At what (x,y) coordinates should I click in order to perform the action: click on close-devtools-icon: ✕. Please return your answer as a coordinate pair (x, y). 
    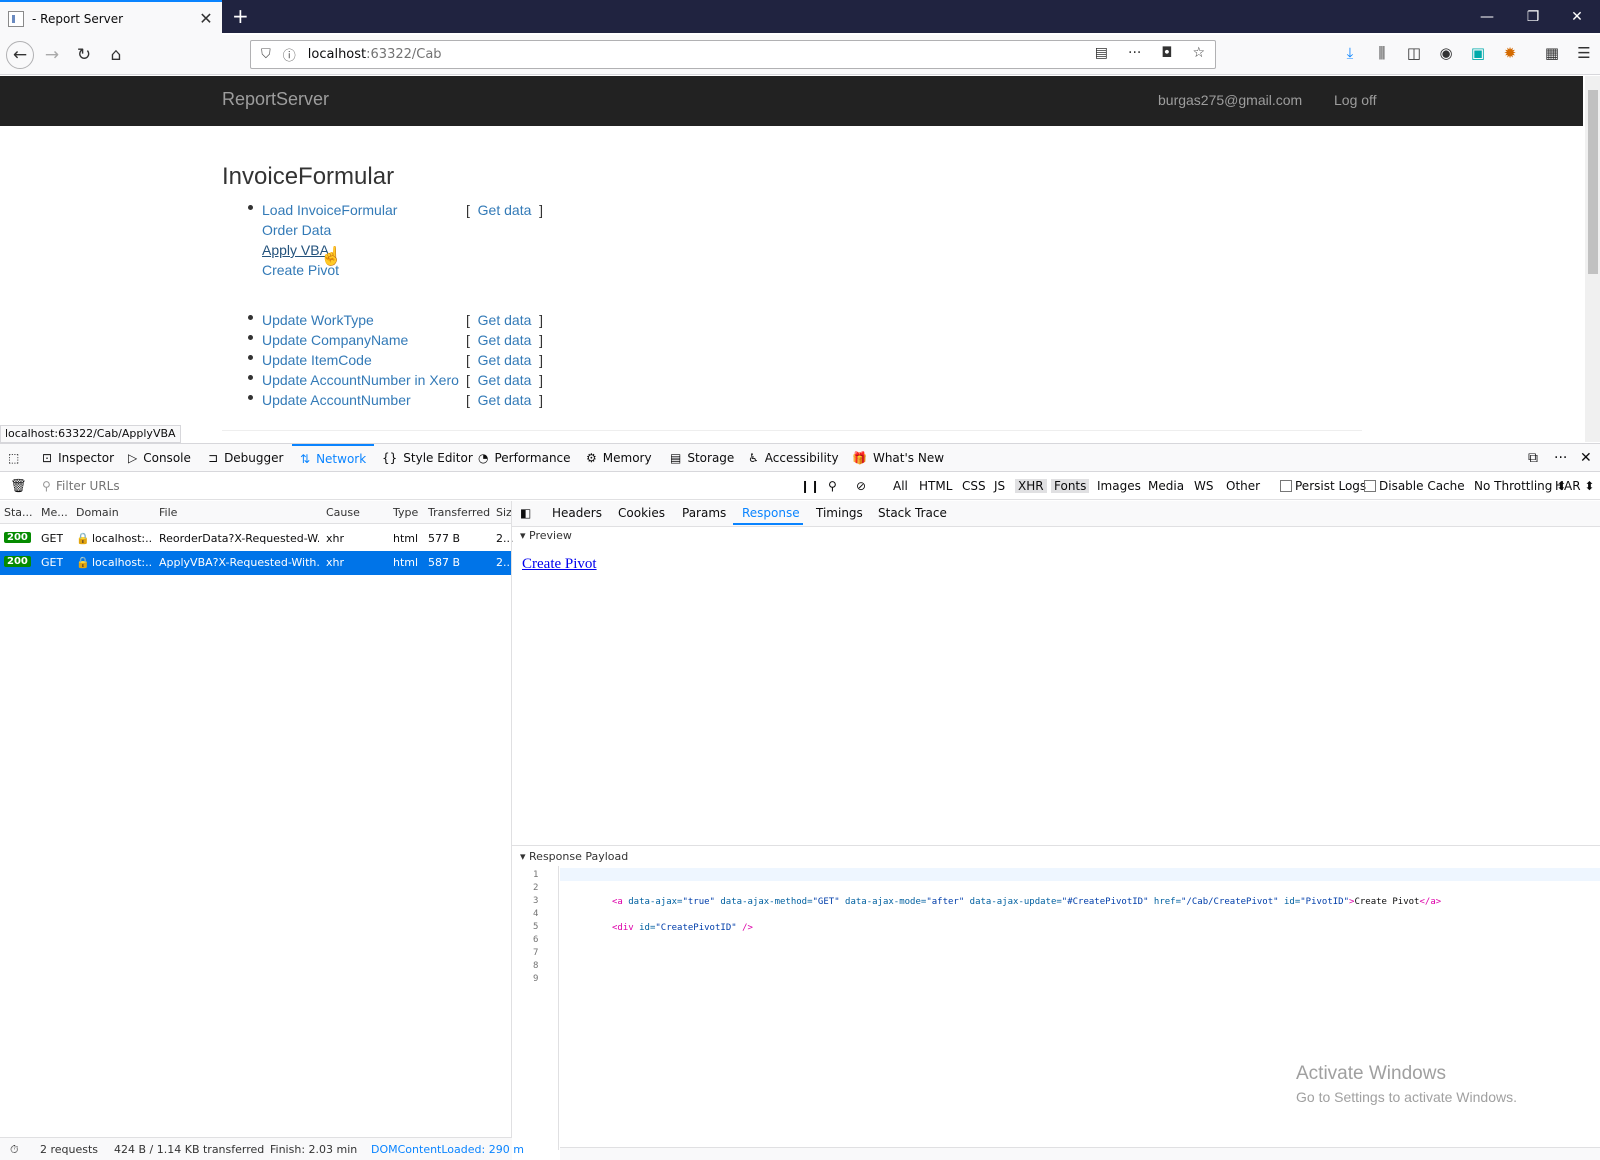
    Looking at the image, I should click on (1586, 458).